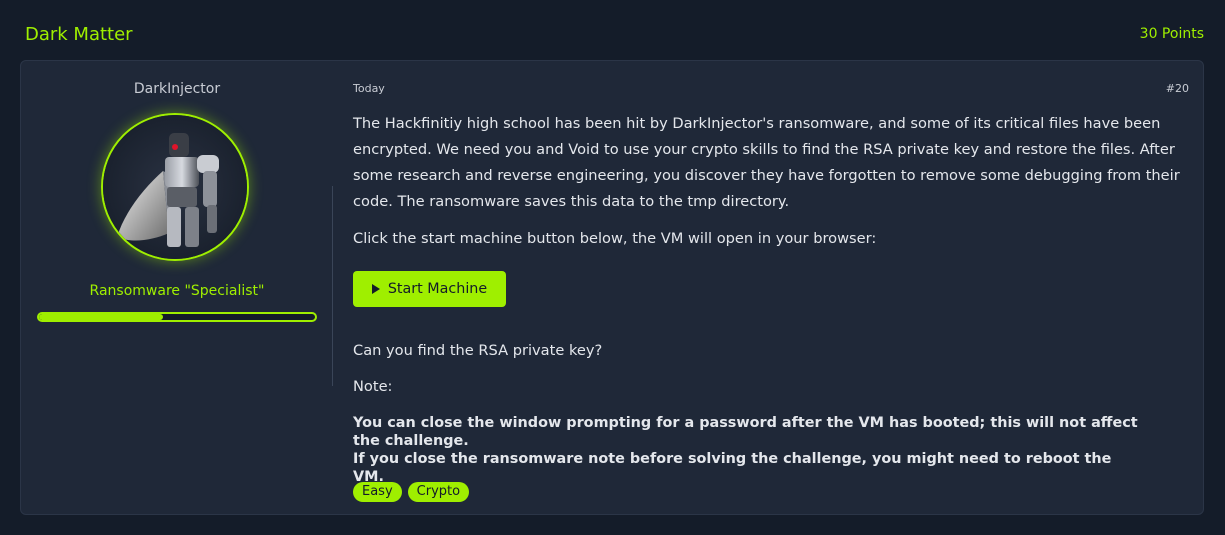 This screenshot has width=1225, height=535. I want to click on tag-crypto: Crypto, so click(438, 492).